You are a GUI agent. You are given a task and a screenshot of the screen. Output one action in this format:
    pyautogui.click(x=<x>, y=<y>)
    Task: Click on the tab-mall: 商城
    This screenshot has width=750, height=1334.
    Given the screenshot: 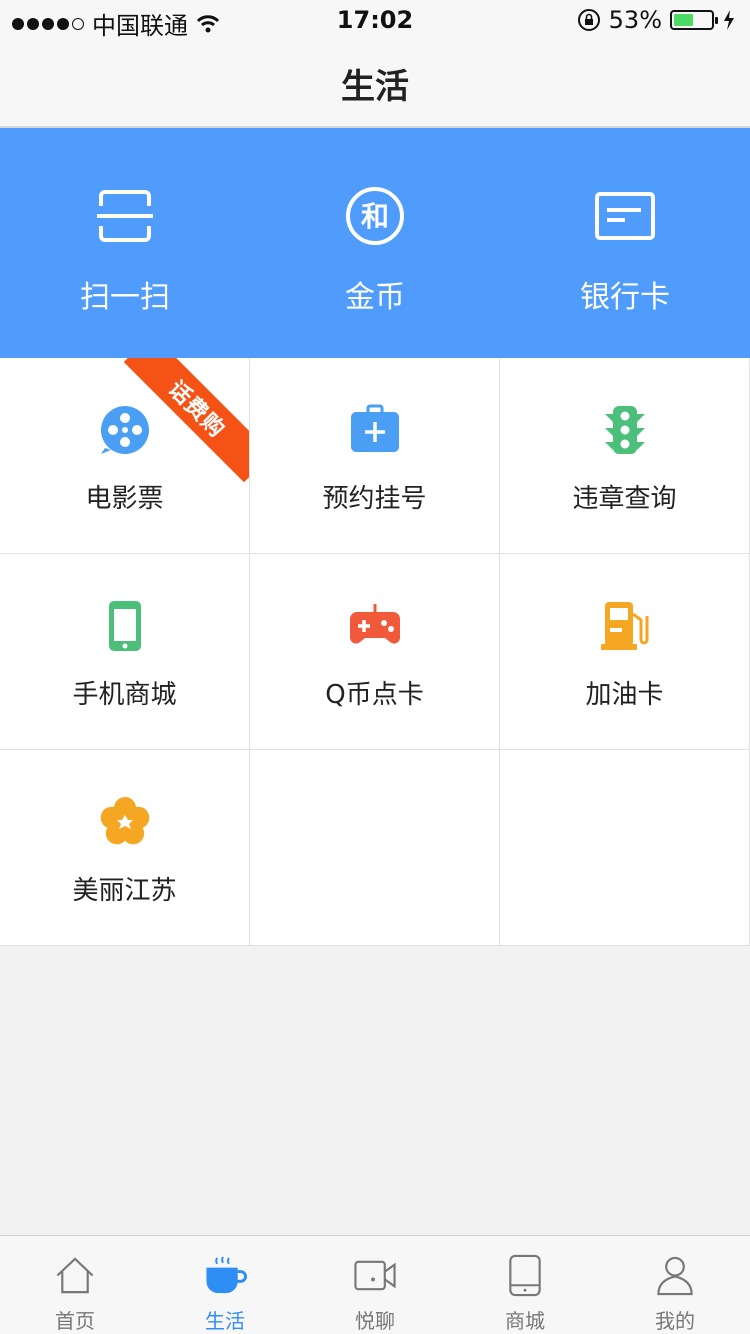 What is the action you would take?
    pyautogui.click(x=525, y=1285)
    